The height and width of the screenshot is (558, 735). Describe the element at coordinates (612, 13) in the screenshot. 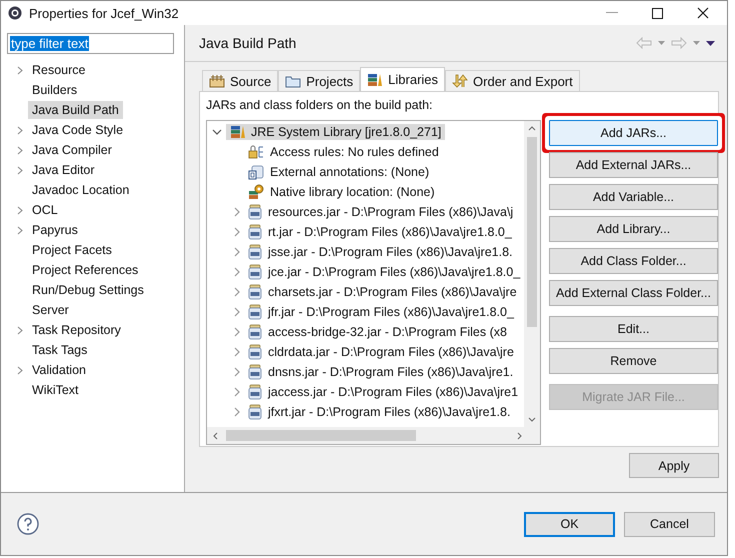

I see `minimize-icon` at that location.